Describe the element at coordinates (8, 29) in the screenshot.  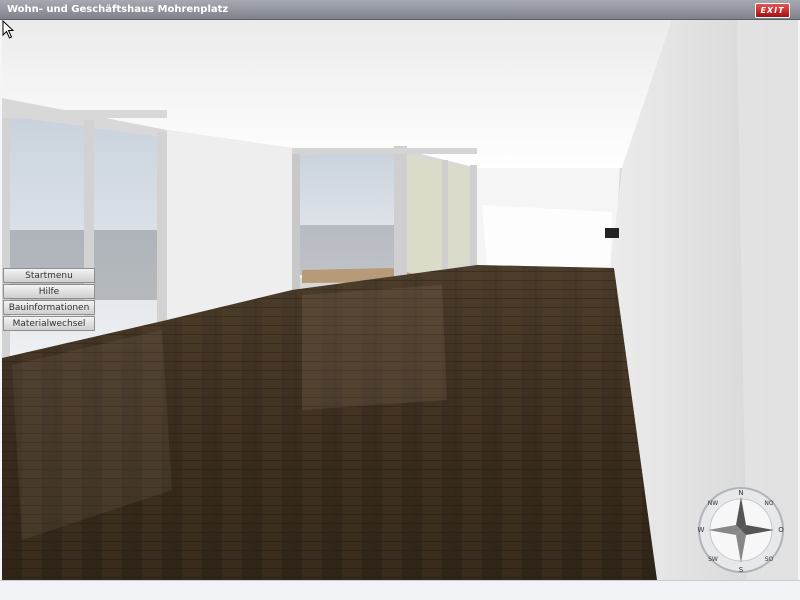
I see `mouse-cursor-icon` at that location.